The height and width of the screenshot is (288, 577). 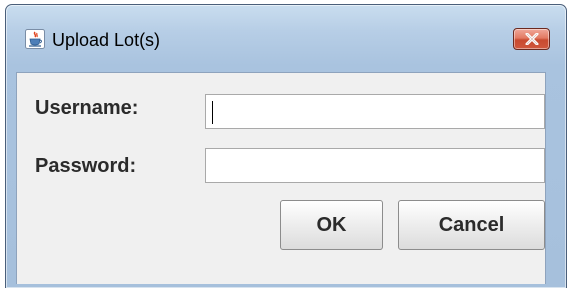 I want to click on close-icon, so click(x=532, y=39).